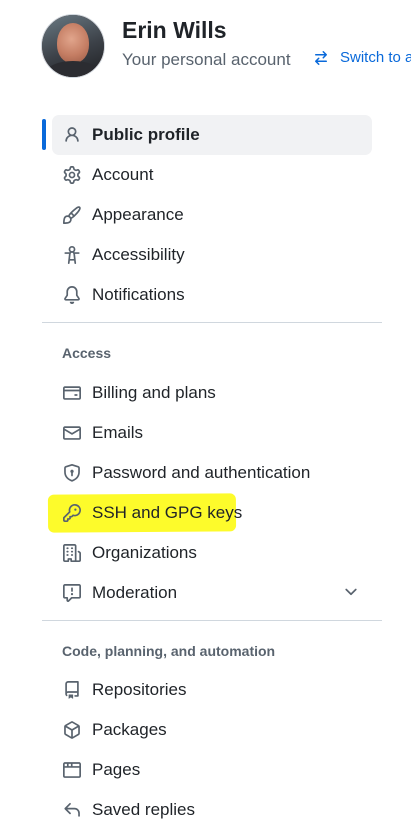 Image resolution: width=411 pixels, height=830 pixels. What do you see at coordinates (72, 393) in the screenshot?
I see `credit-card-icon` at bounding box center [72, 393].